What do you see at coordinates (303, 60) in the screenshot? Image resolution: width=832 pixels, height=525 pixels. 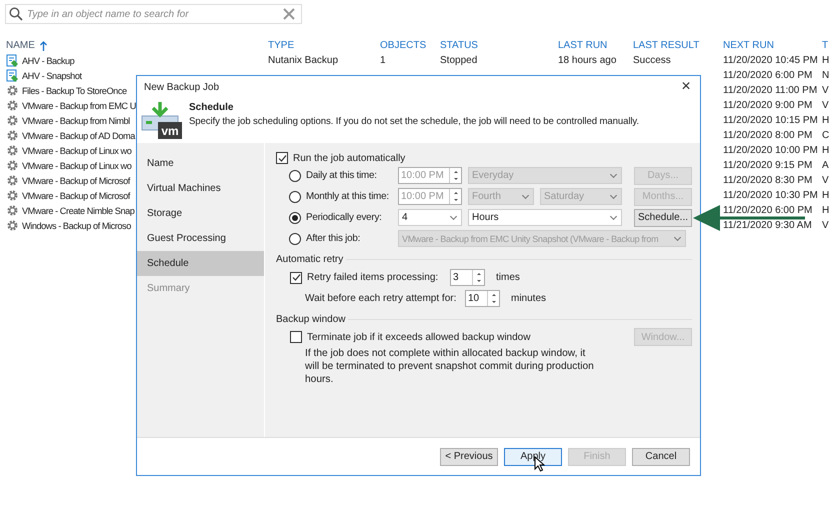 I see `table-cell: Nutanix Backup` at bounding box center [303, 60].